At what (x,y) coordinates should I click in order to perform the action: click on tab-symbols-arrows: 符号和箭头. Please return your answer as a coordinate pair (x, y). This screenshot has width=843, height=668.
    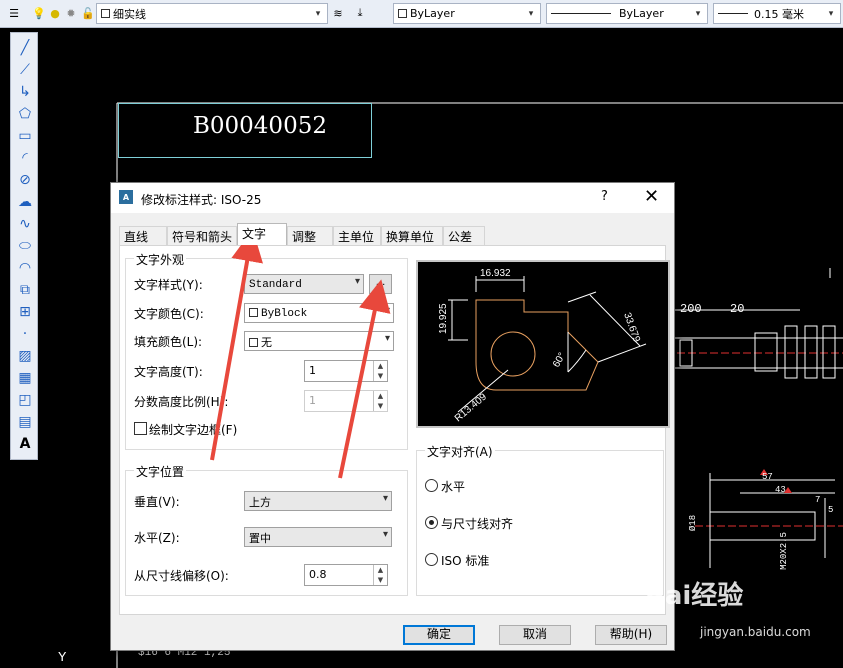
    Looking at the image, I should click on (202, 235).